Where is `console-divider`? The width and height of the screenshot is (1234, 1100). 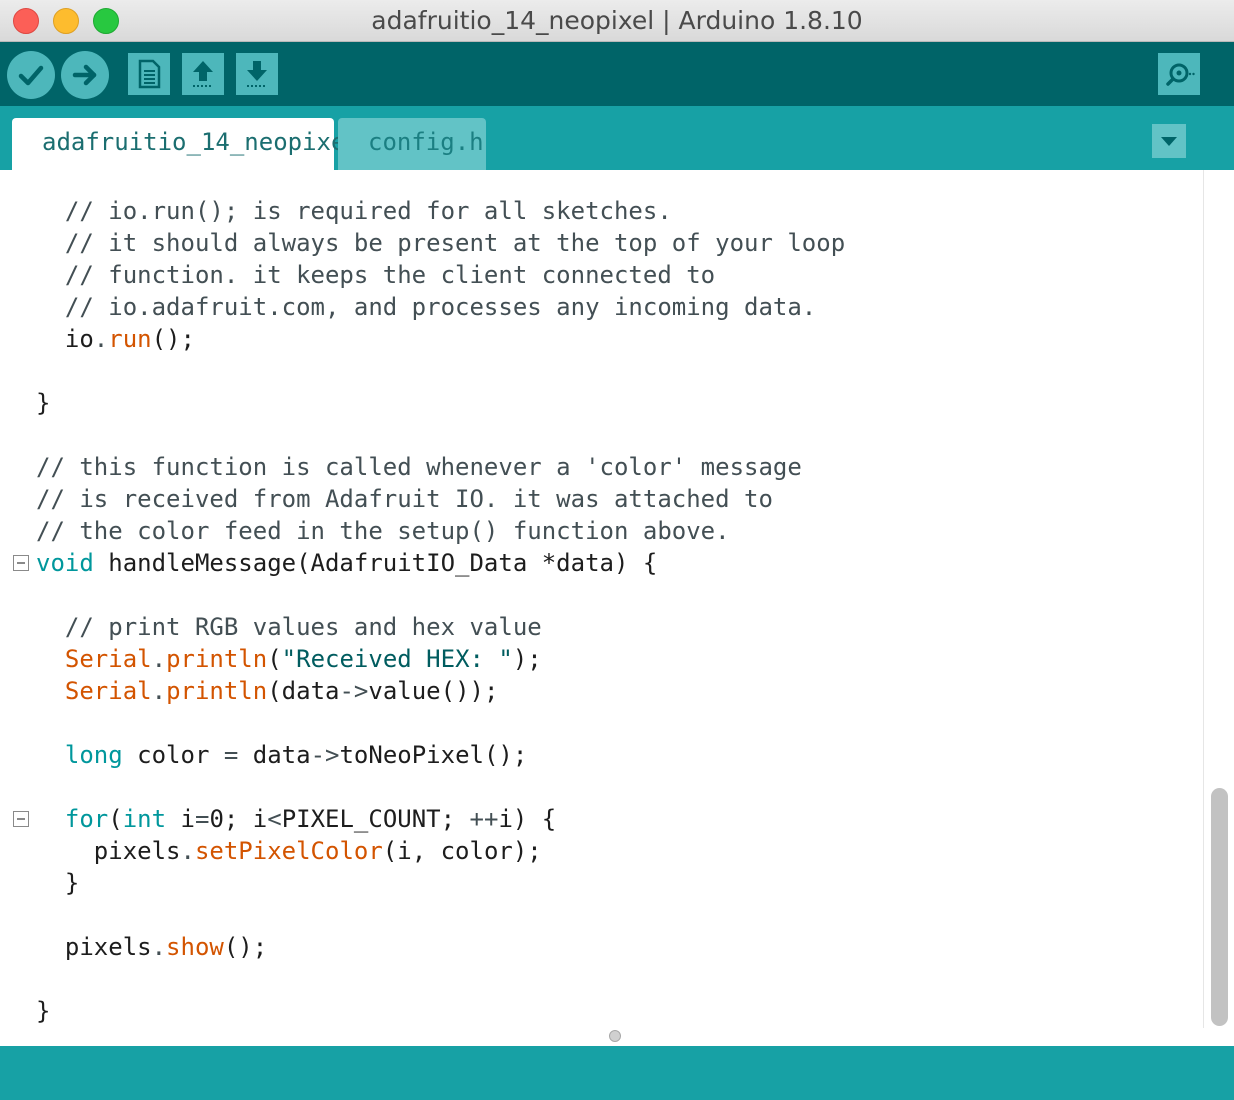 console-divider is located at coordinates (617, 1037).